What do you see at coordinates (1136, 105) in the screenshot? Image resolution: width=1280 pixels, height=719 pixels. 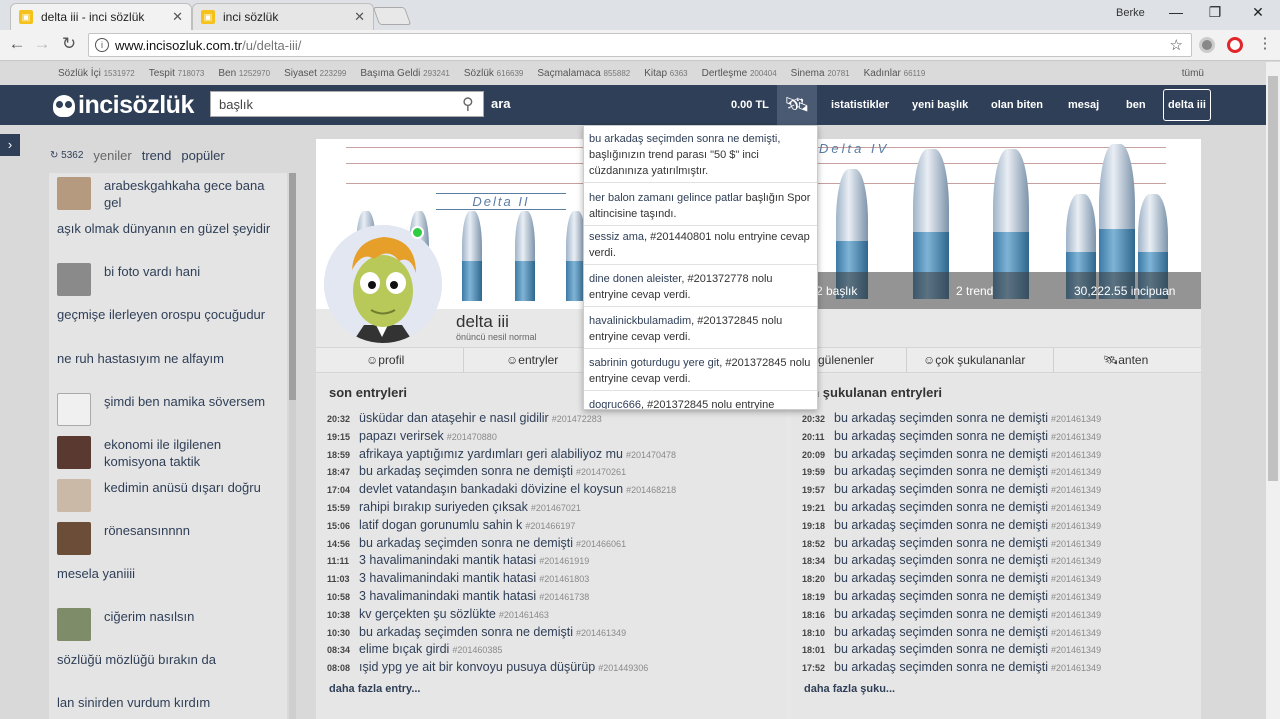 I see `nav-me: ben` at bounding box center [1136, 105].